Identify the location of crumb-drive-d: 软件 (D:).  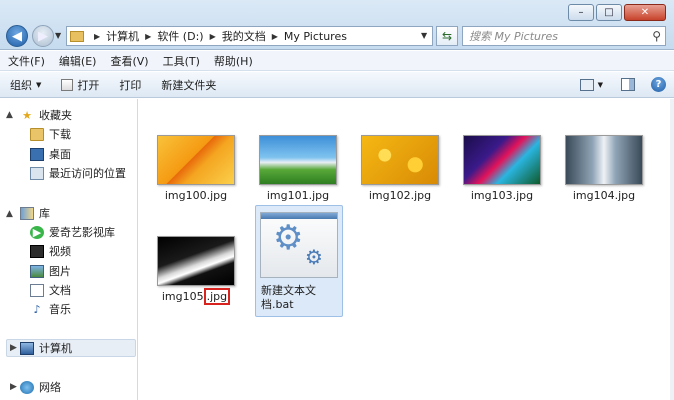
(180, 36).